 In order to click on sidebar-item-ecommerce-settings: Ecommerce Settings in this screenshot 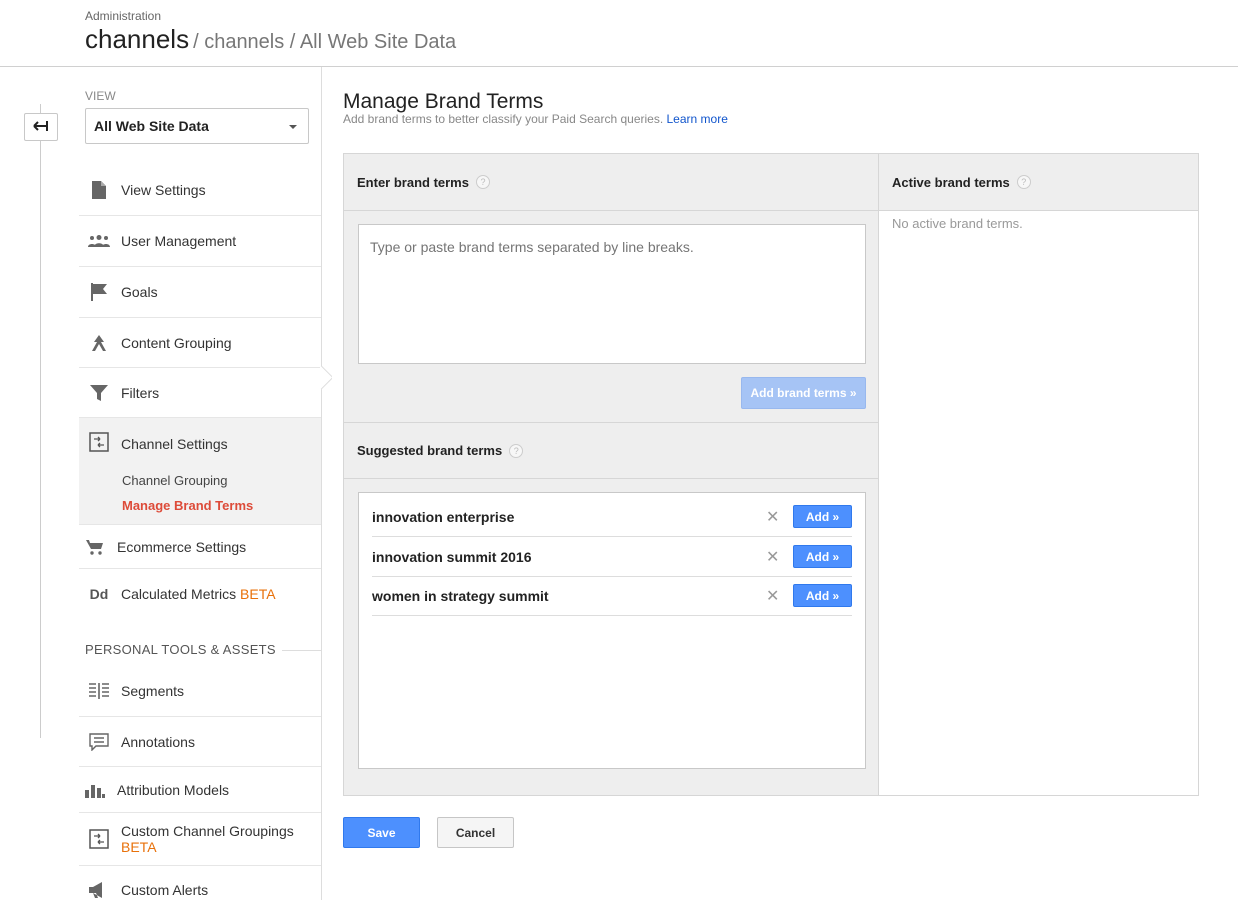, I will do `click(200, 547)`.